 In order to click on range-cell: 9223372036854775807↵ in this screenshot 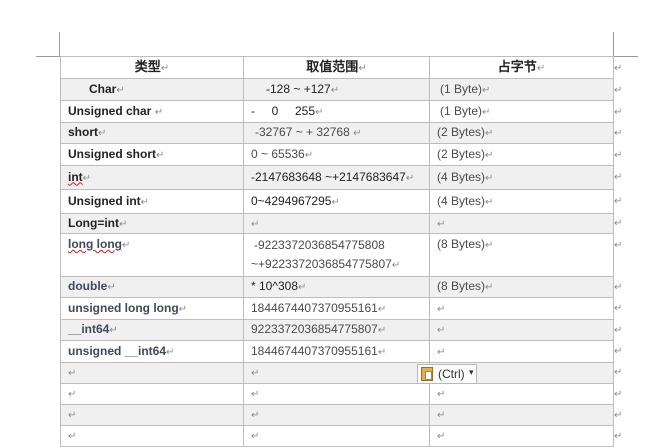, I will do `click(336, 330)`.